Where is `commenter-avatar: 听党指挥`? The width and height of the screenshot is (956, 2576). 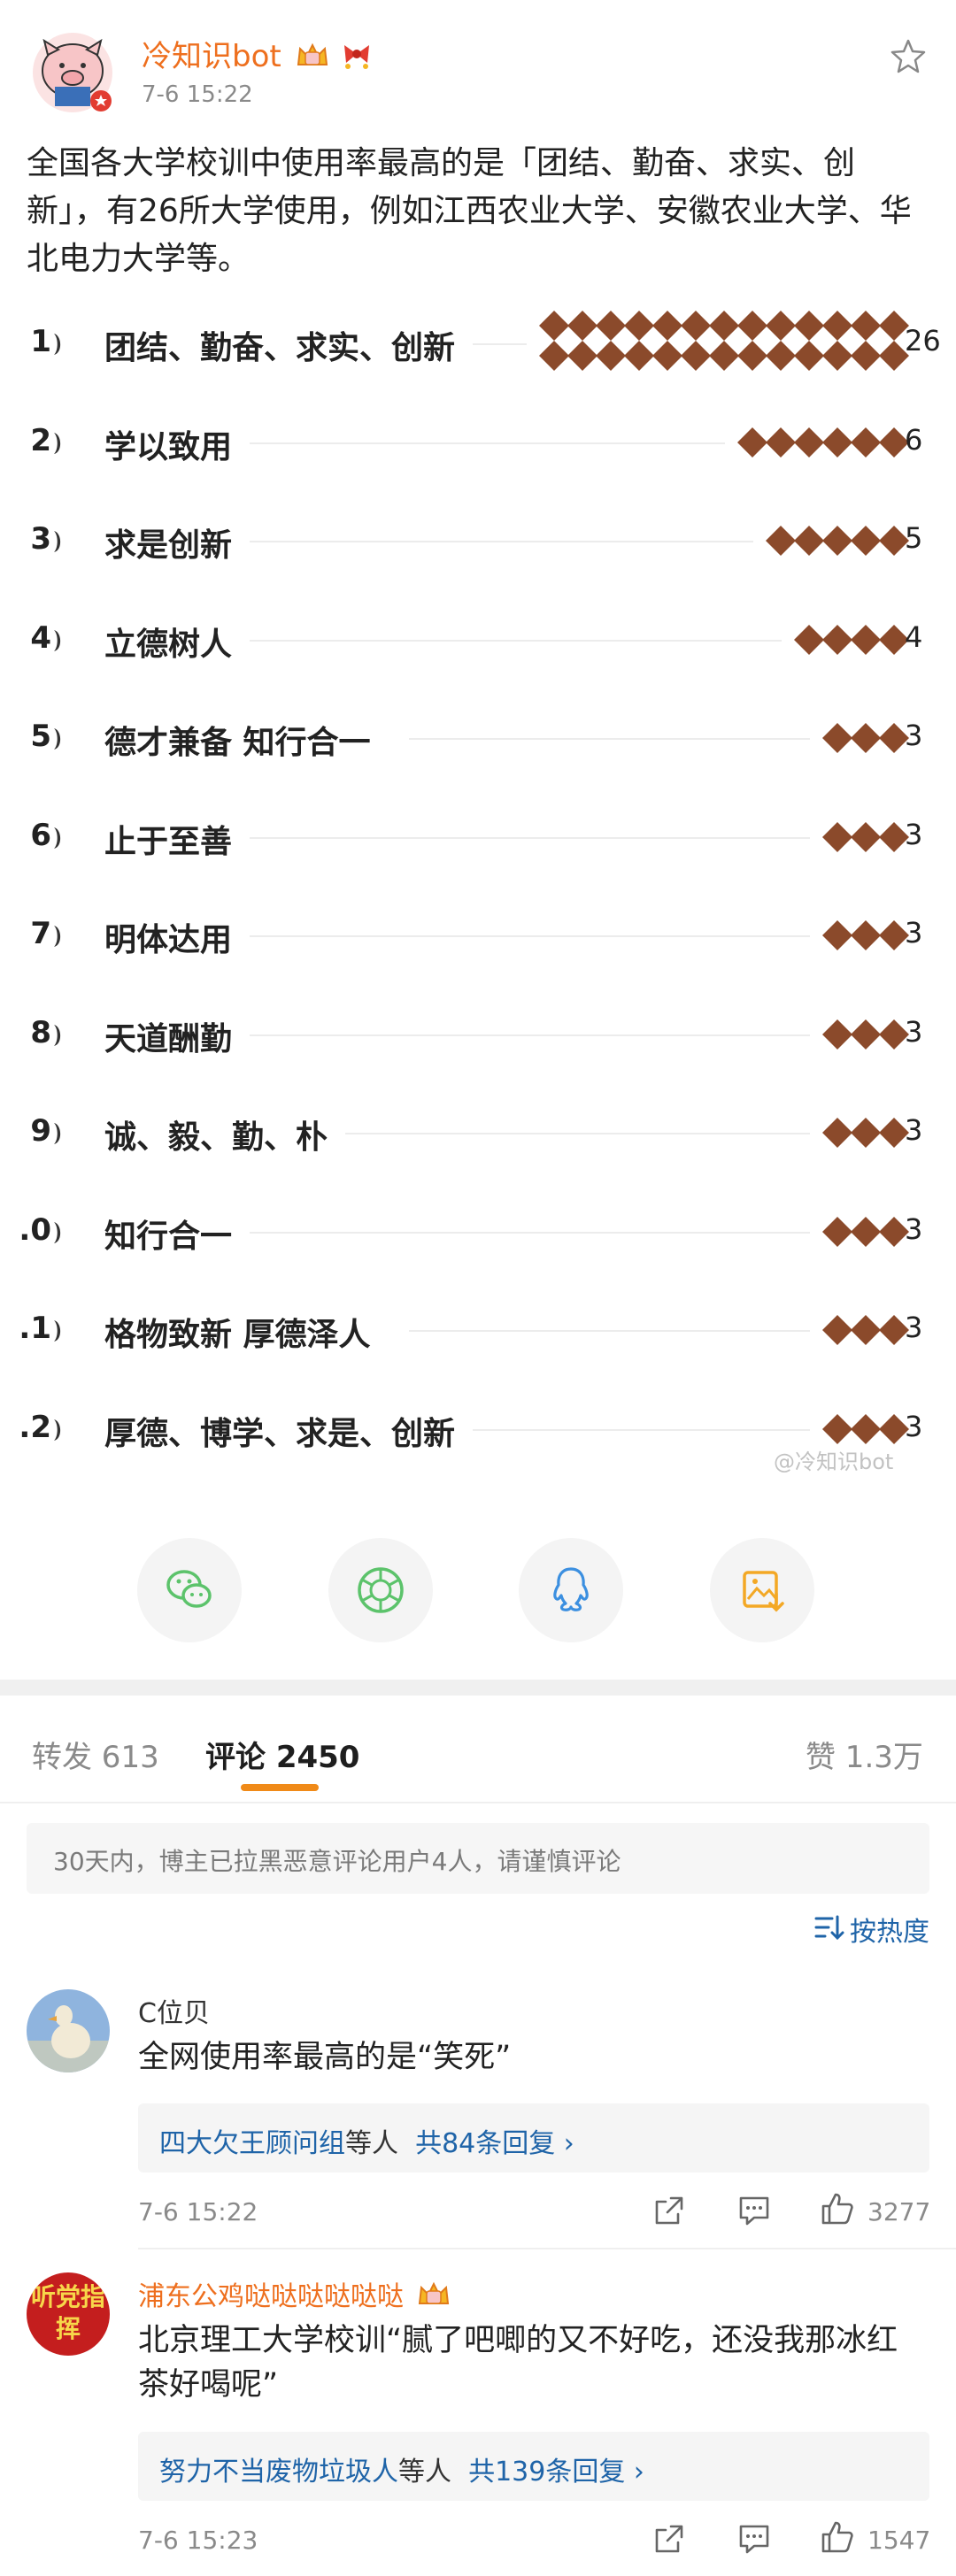
commenter-avatar: 听党指挥 is located at coordinates (68, 2314).